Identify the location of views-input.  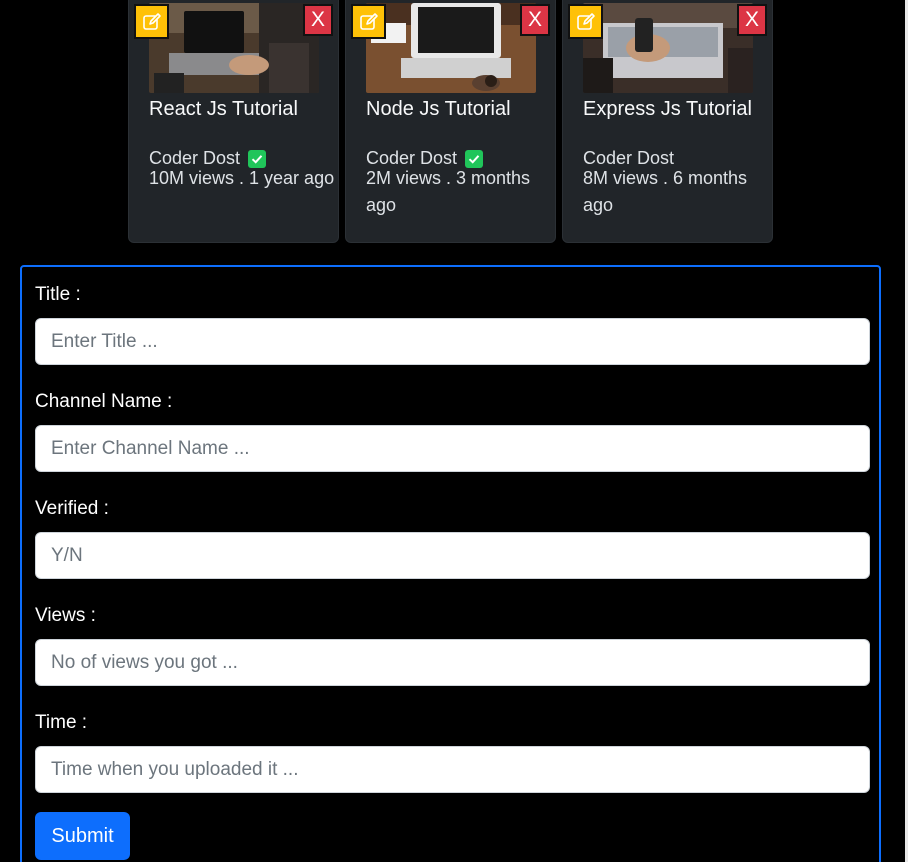
(452, 662).